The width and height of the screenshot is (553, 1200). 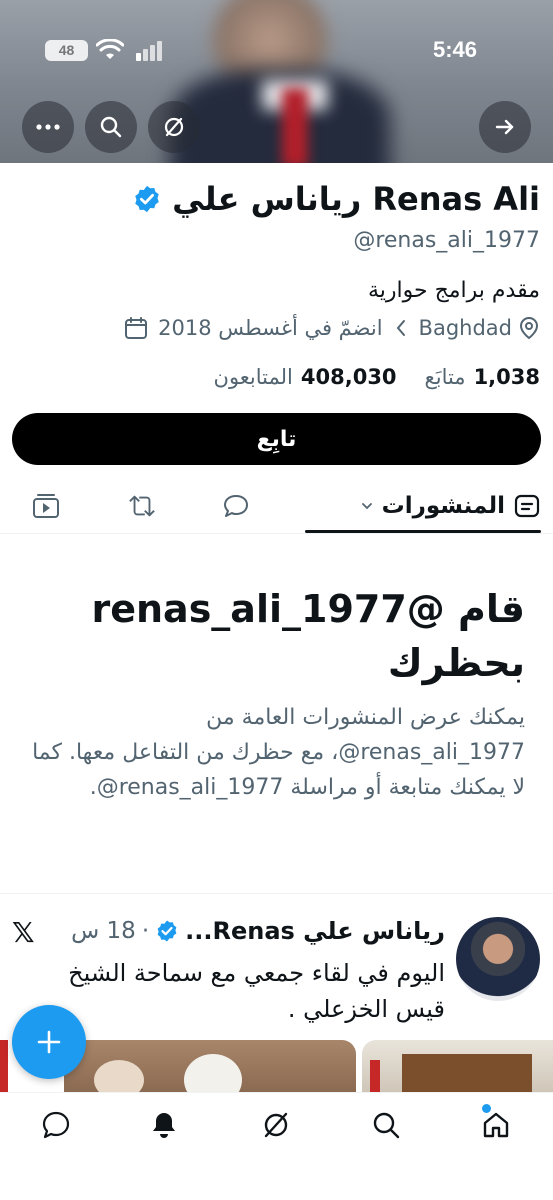 What do you see at coordinates (276, 506) in the screenshot?
I see `profile-tabs: المنشورات` at bounding box center [276, 506].